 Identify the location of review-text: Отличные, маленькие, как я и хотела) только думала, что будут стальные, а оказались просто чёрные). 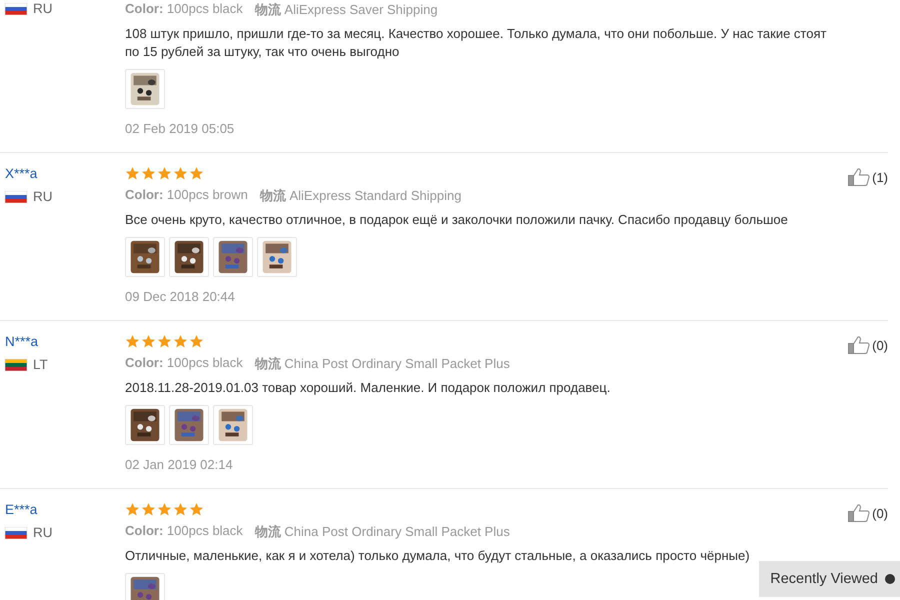
(438, 556).